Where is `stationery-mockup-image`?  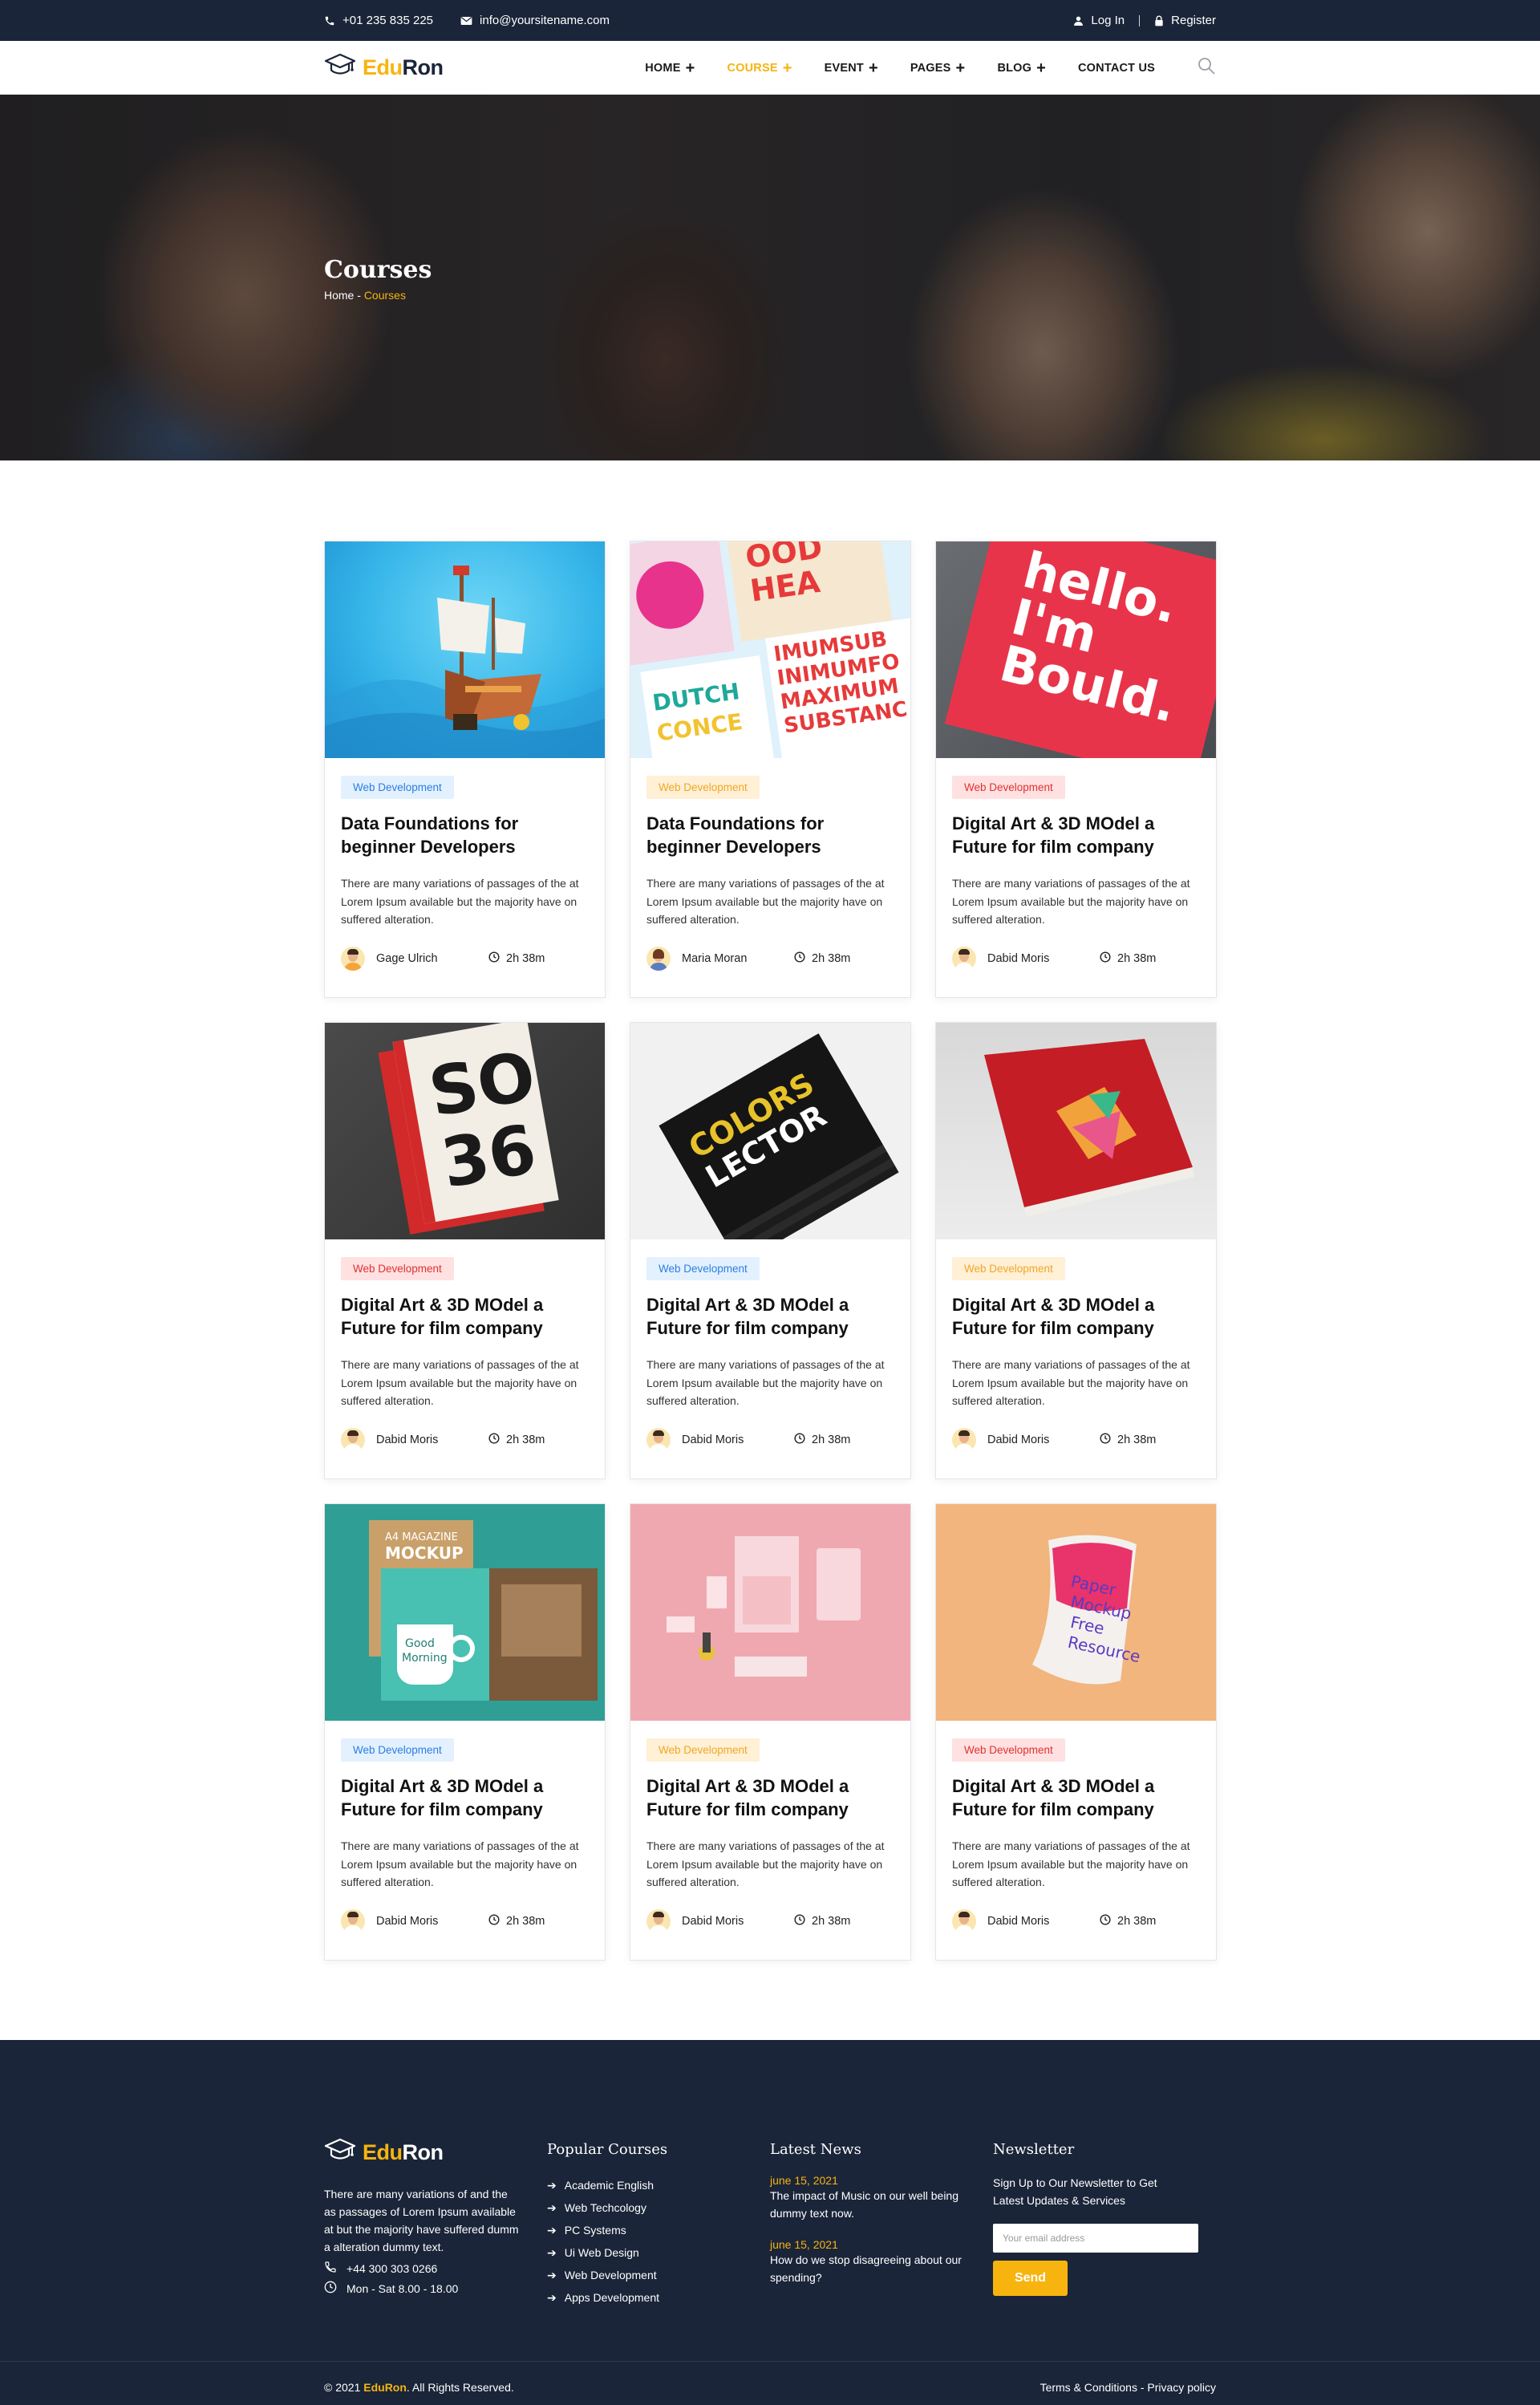
stationery-mockup-image is located at coordinates (770, 1612).